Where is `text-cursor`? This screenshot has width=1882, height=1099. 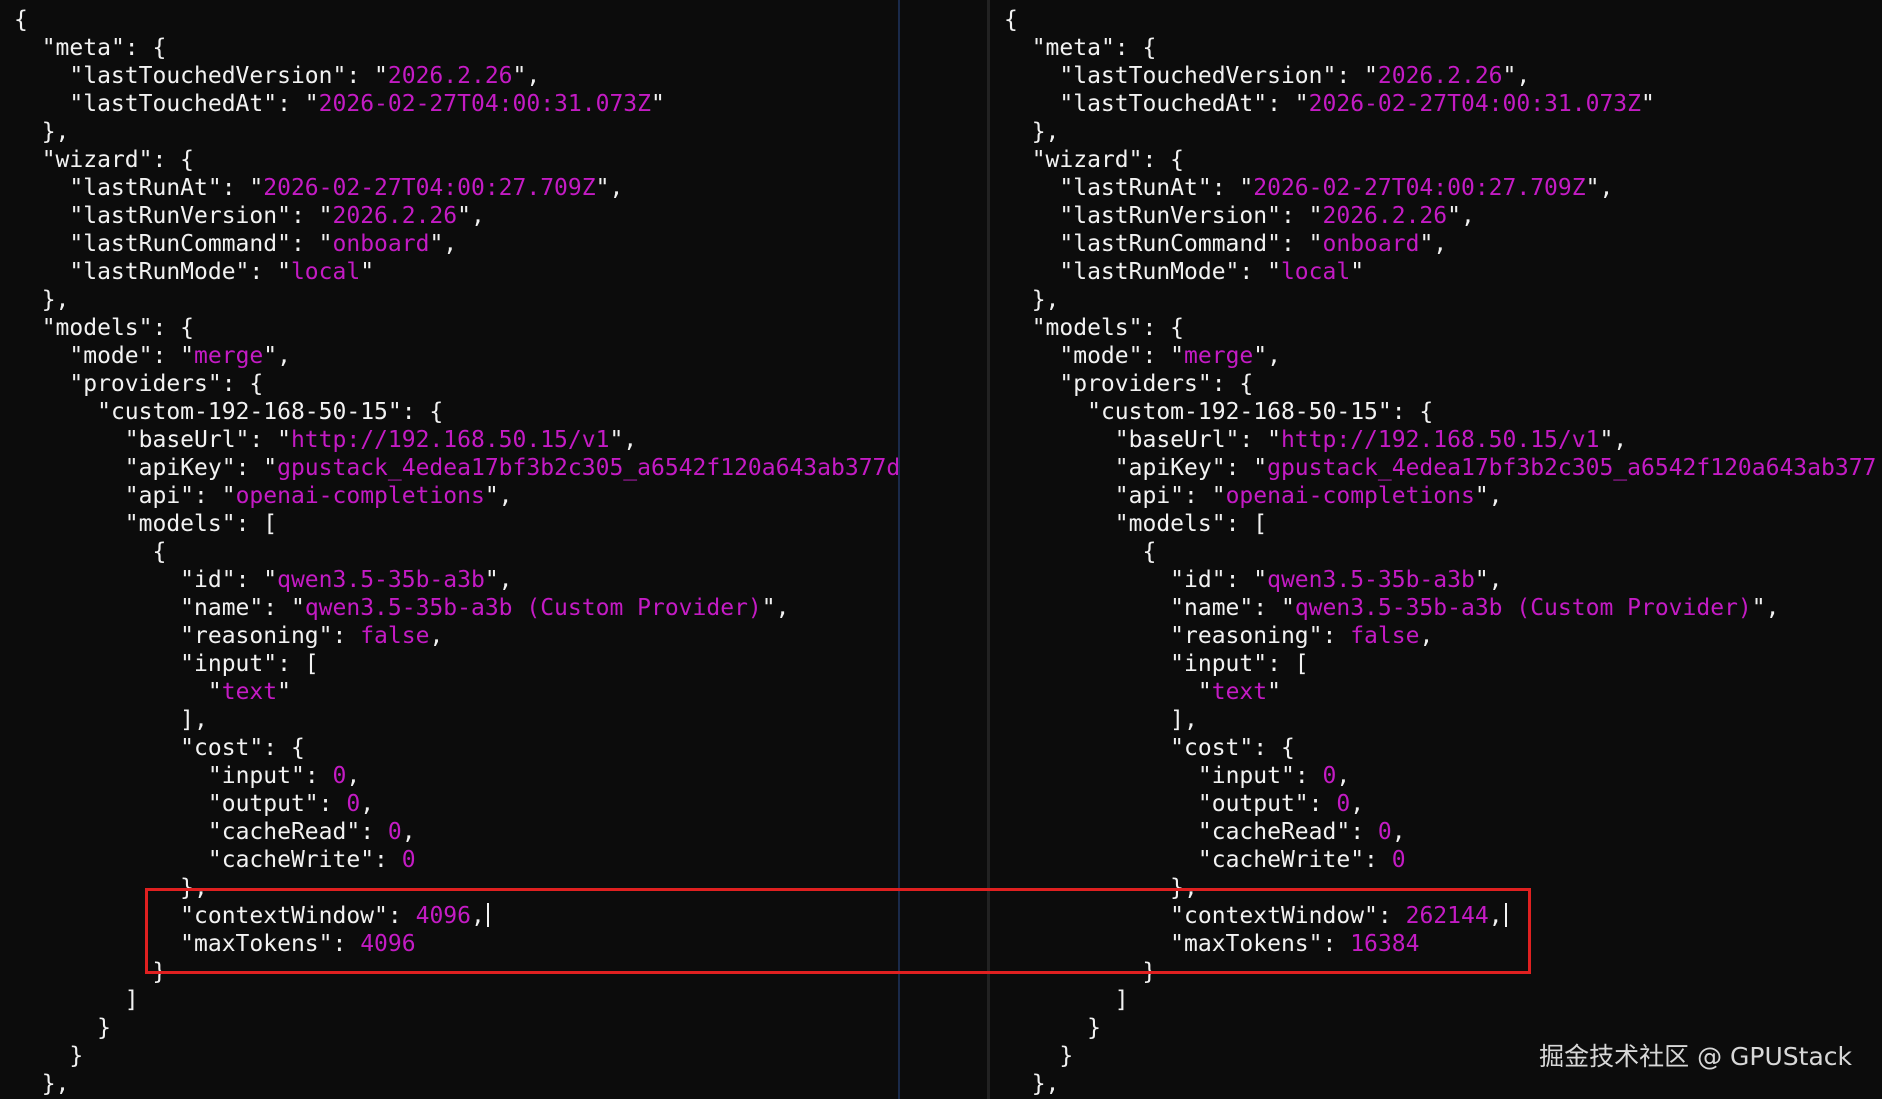 text-cursor is located at coordinates (487, 915).